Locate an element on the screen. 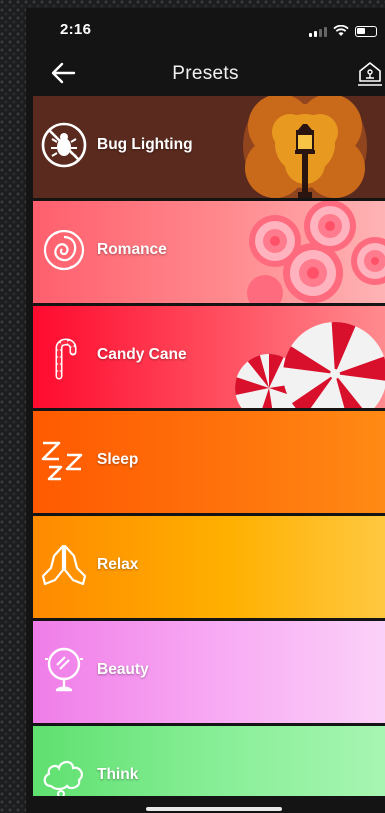 This screenshot has width=385, height=813. home-network-icon is located at coordinates (370, 74).